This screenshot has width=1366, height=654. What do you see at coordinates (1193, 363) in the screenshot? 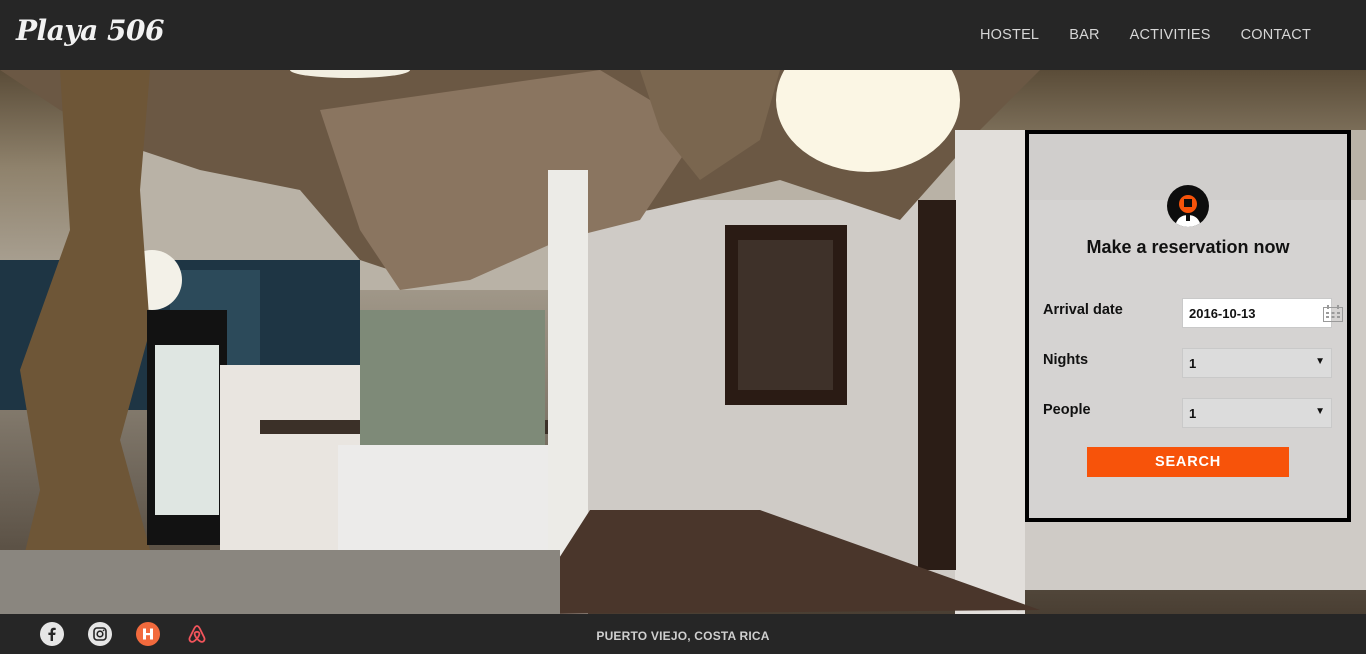
I see `nights-value: 1` at bounding box center [1193, 363].